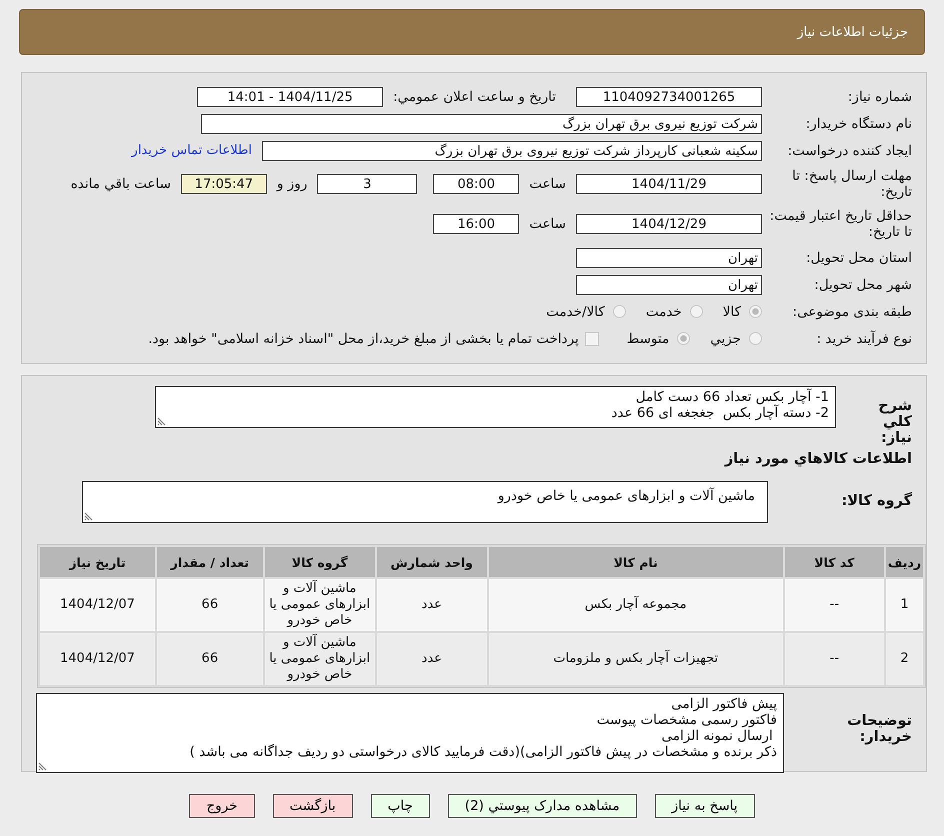 The height and width of the screenshot is (836, 944). I want to click on deadline-time-field: 08:00, so click(476, 184).